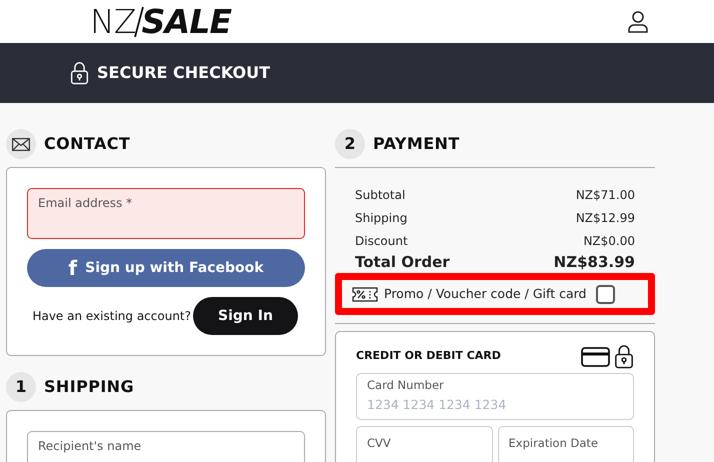 The height and width of the screenshot is (462, 714). I want to click on promo-row: Promo / Voucher code / Gift card, so click(495, 294).